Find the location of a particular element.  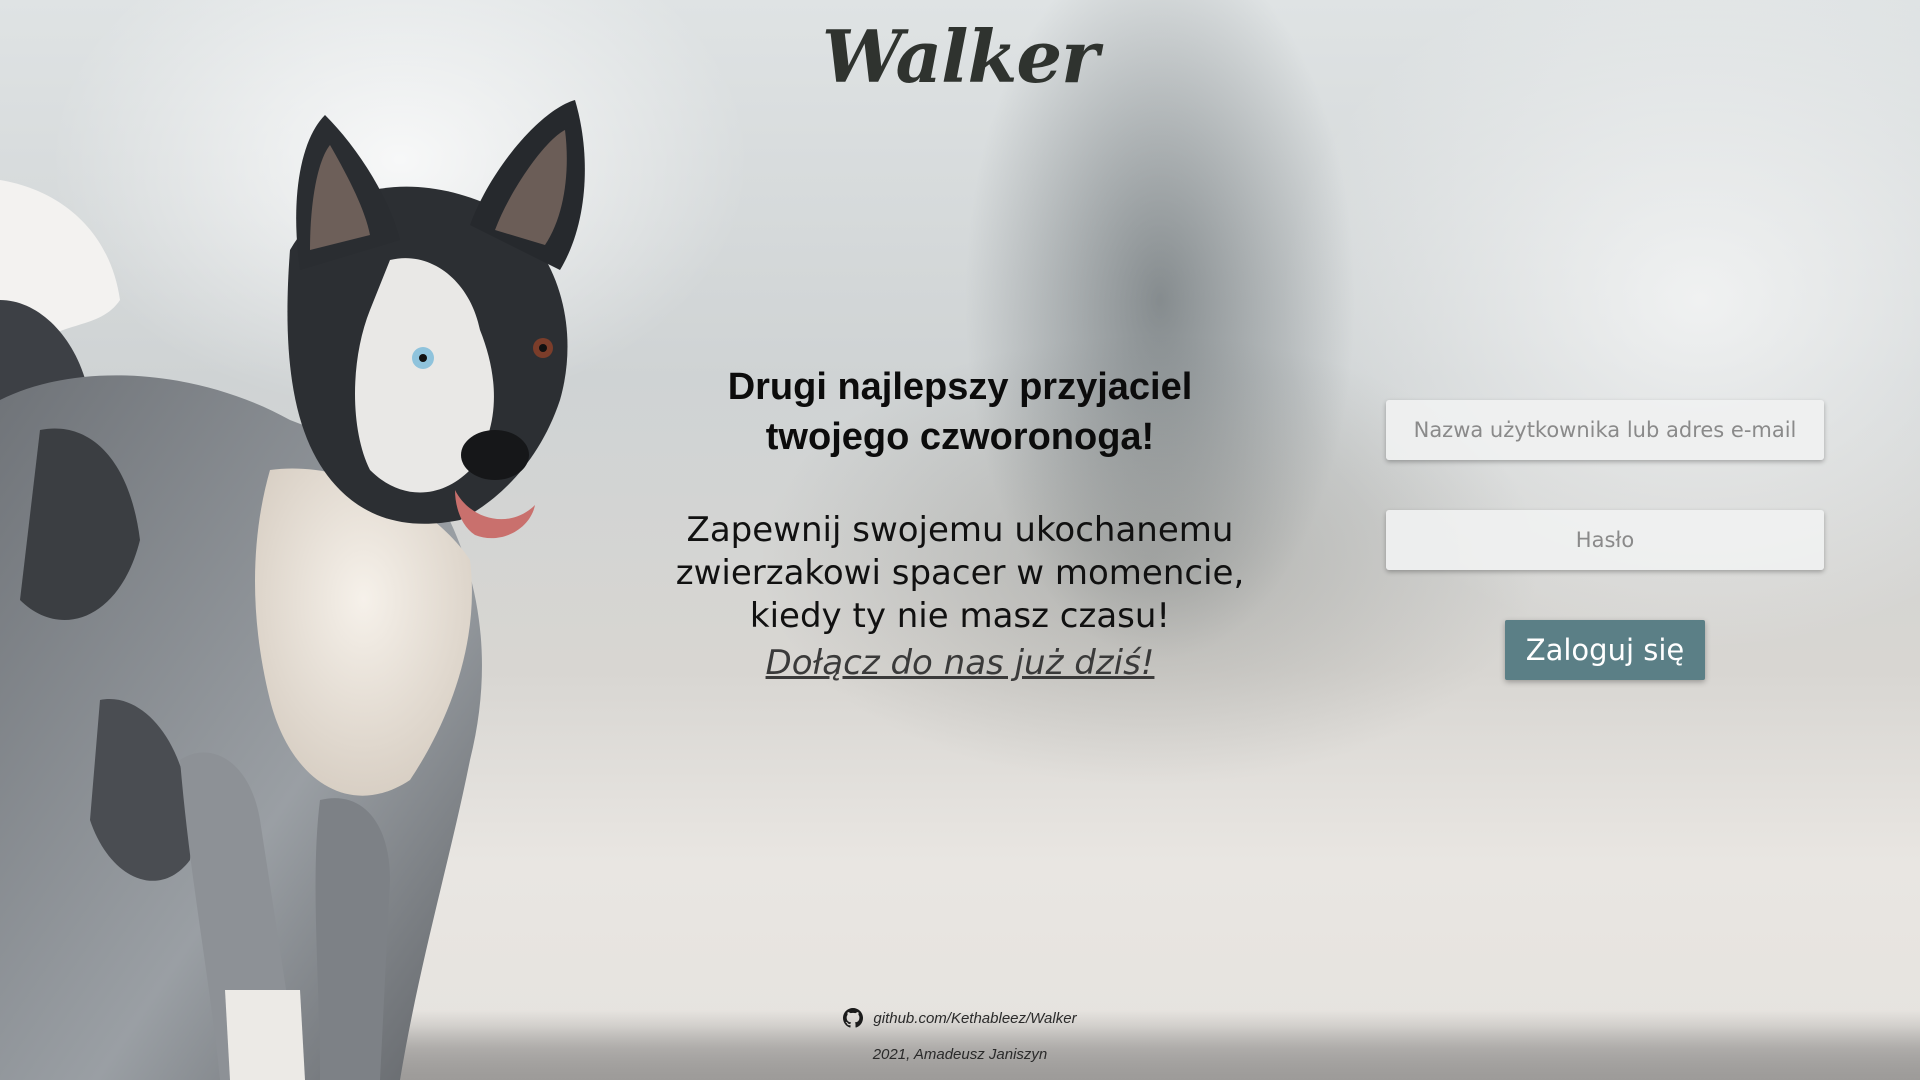

join-us-link: Dołącz do nas już dziś! is located at coordinates (960, 663).